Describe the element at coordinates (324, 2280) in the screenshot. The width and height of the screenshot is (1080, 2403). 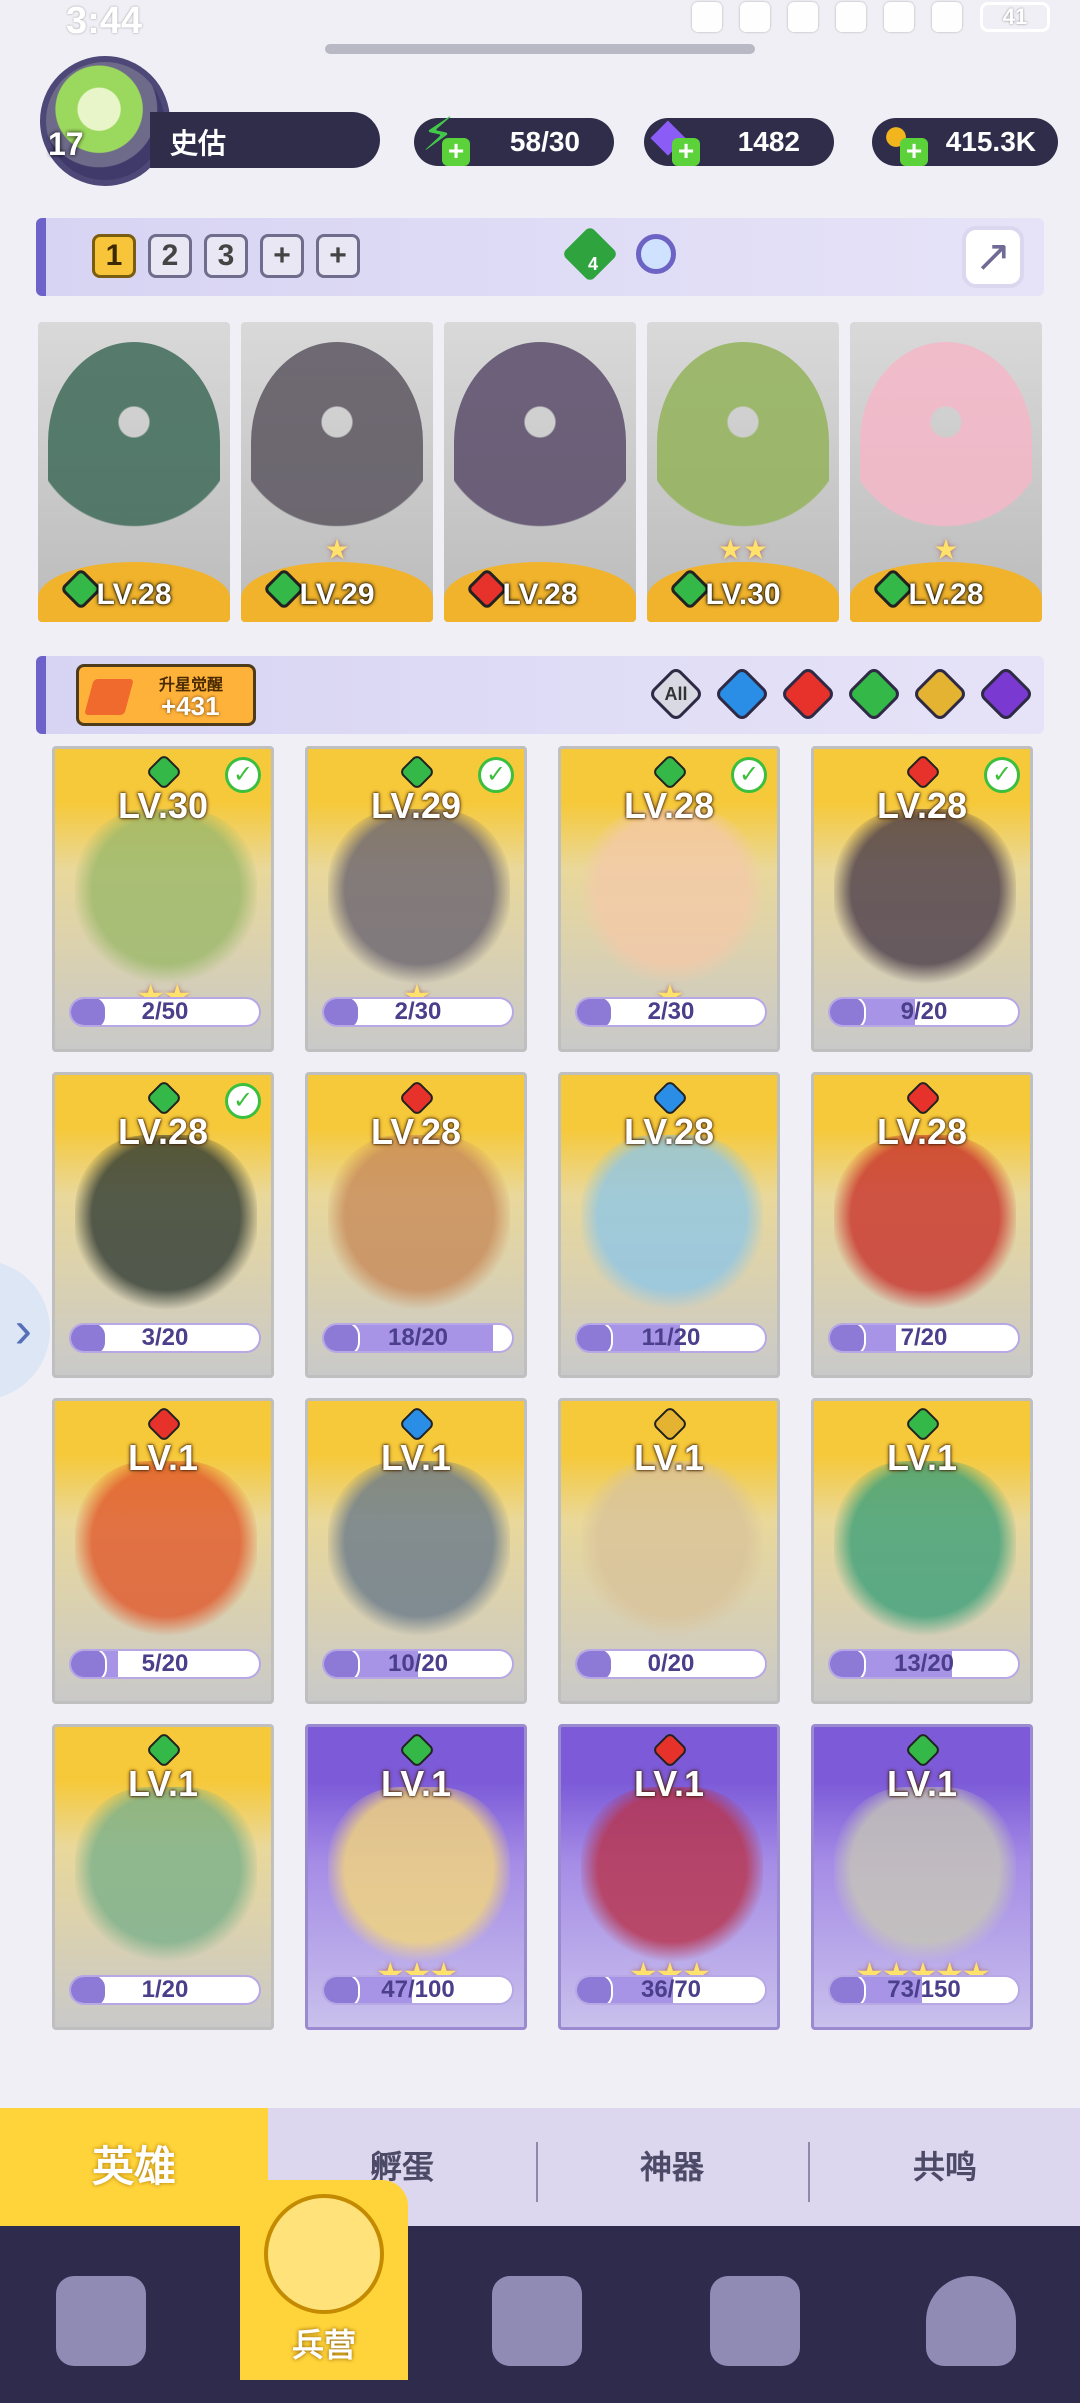
I see `nav-barracks: 兵营` at that location.